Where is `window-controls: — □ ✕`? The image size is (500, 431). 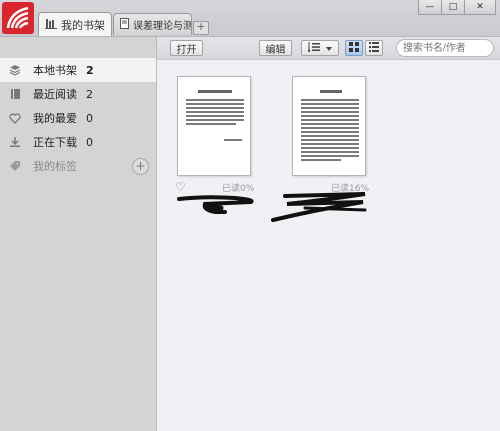 window-controls: — □ ✕ is located at coordinates (457, 8).